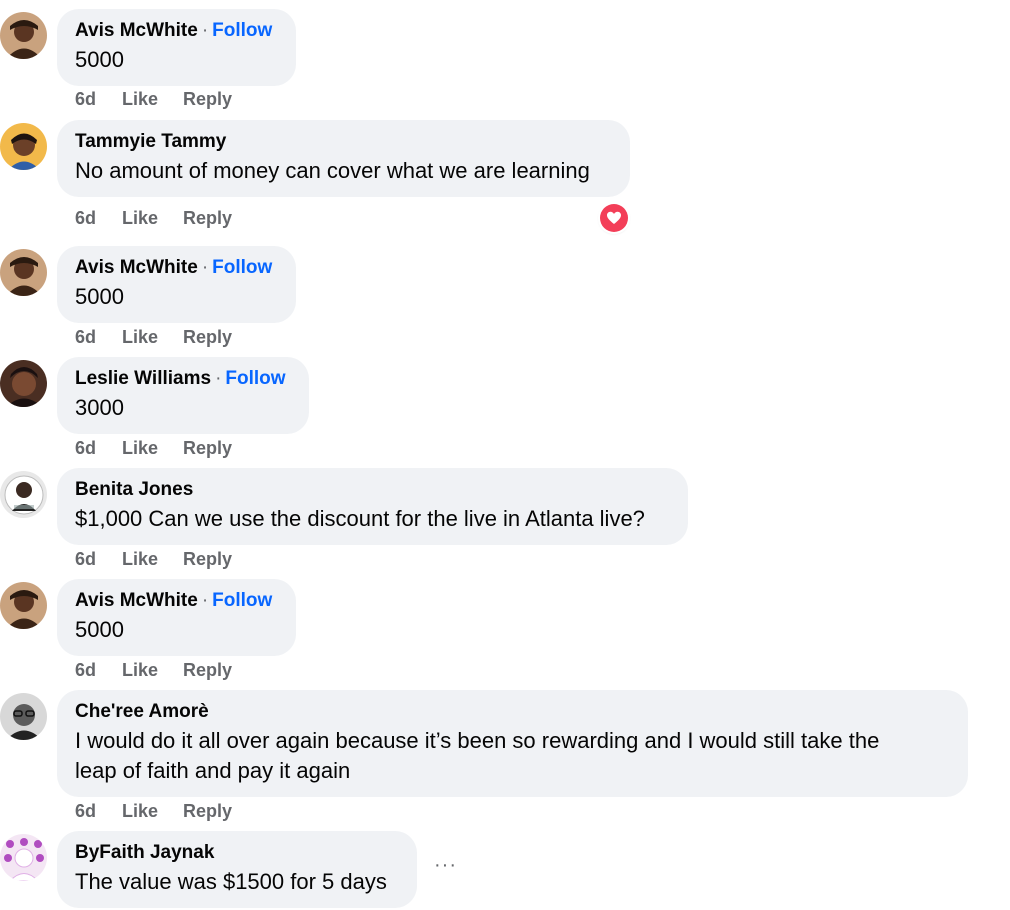 The image size is (1010, 910). What do you see at coordinates (142, 711) in the screenshot?
I see `author-name: Che'ree Amorè` at bounding box center [142, 711].